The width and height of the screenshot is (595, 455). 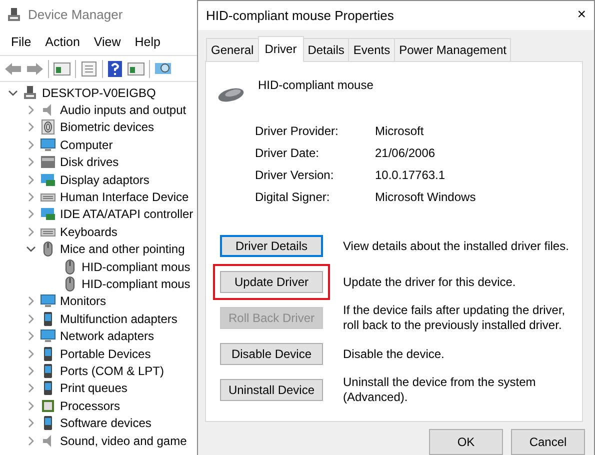 I want to click on window-title: Device Manager, so click(x=75, y=15).